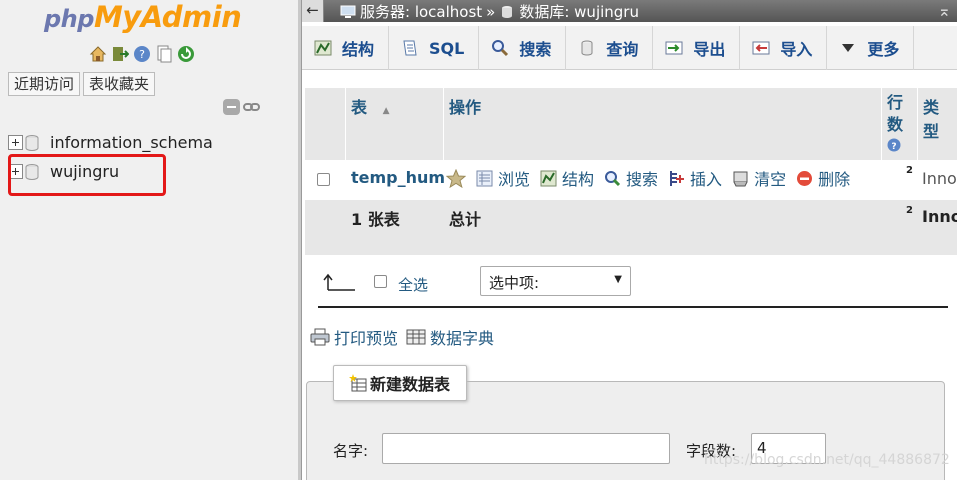  Describe the element at coordinates (456, 178) in the screenshot. I see `favorite-star-icon` at that location.